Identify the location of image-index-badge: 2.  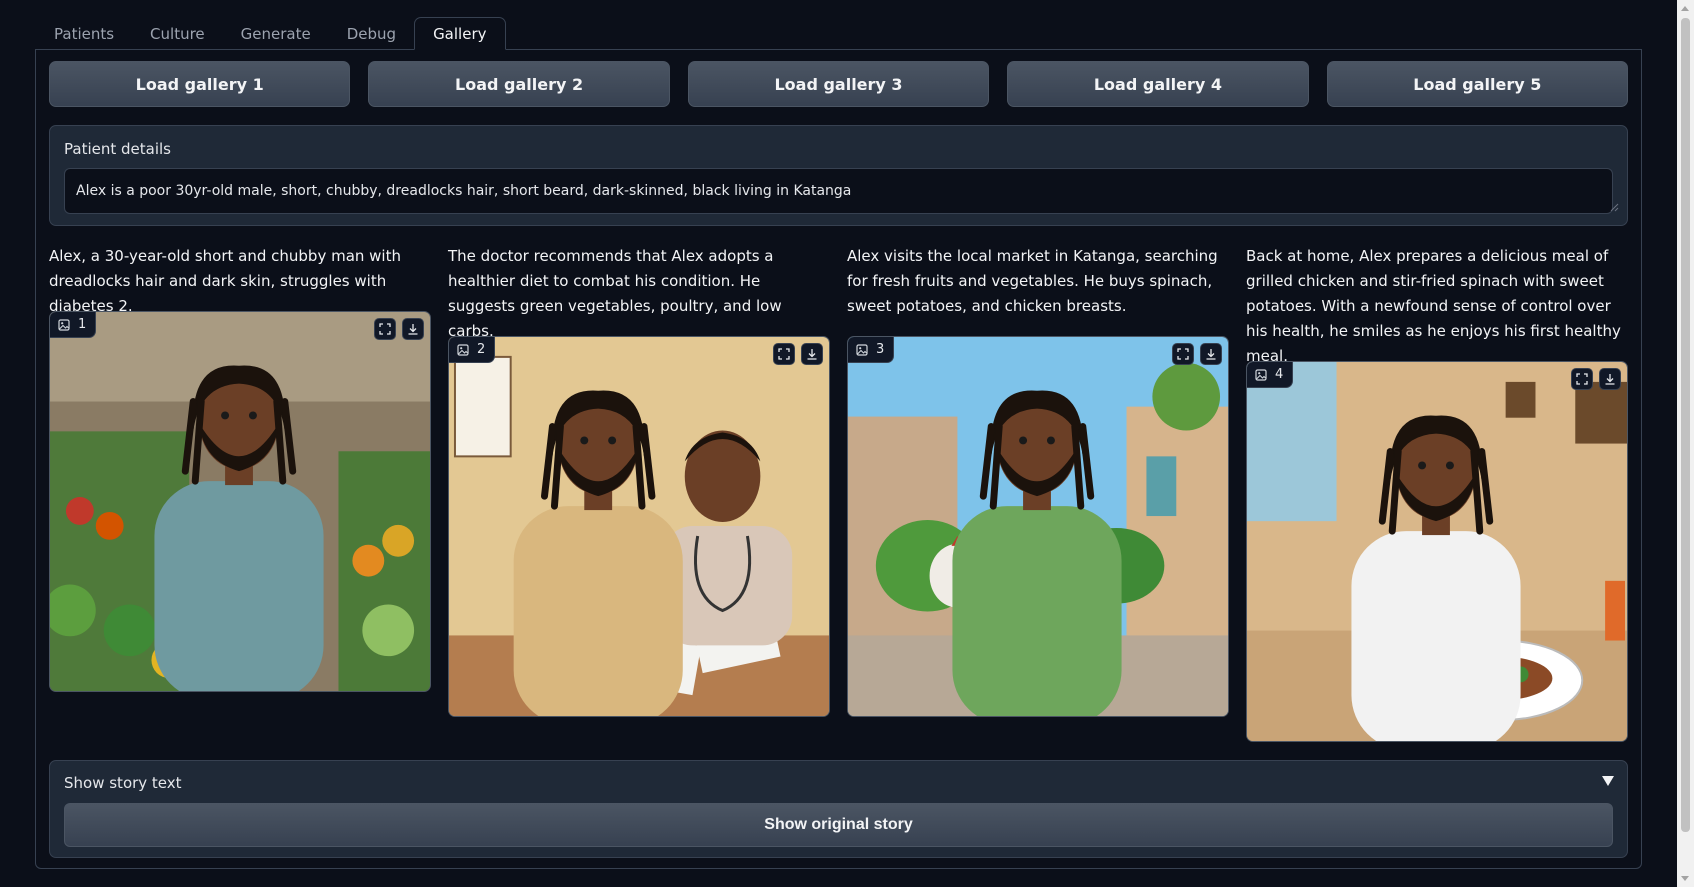
(472, 350).